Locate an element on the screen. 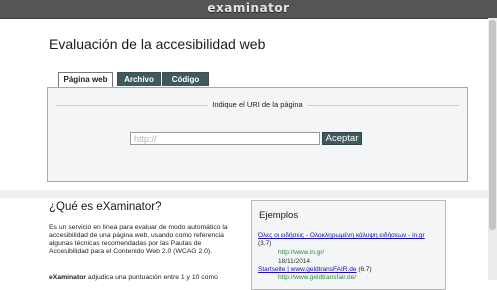  header-bar: examinator is located at coordinates (248, 9).